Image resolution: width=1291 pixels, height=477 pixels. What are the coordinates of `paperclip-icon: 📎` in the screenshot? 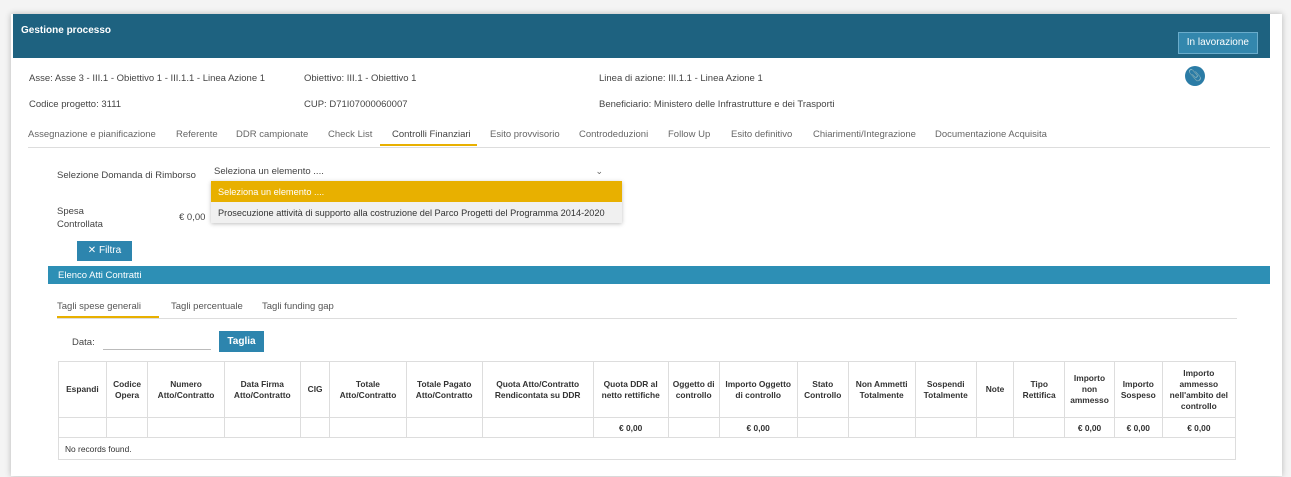 It's located at (1195, 76).